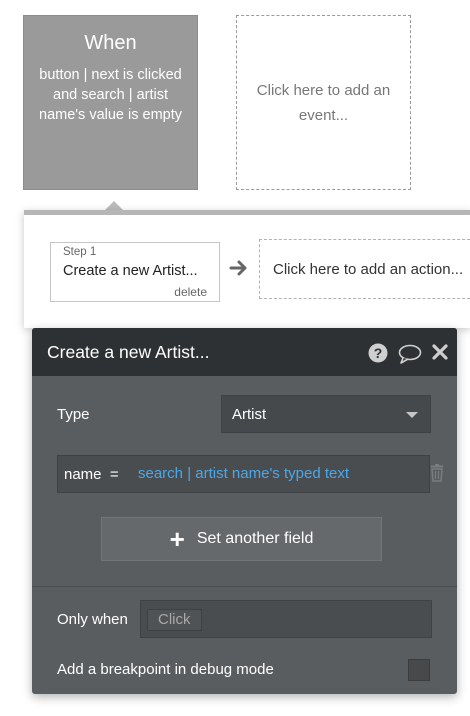 Image resolution: width=470 pixels, height=716 pixels. I want to click on event-when-label: When, so click(110, 43).